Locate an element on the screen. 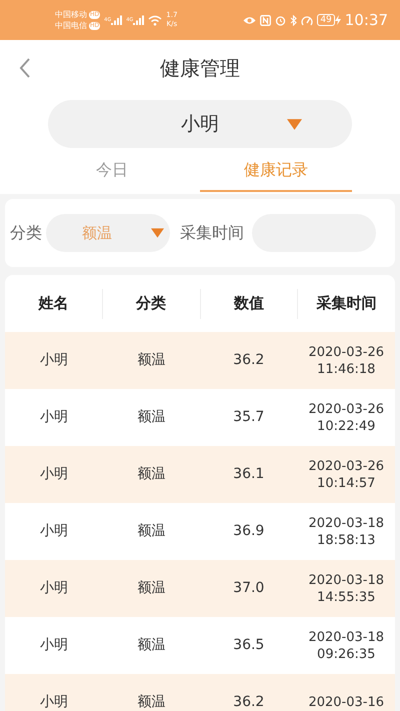 Image resolution: width=400 pixels, height=711 pixels. person-dropdown: 小明 is located at coordinates (200, 124).